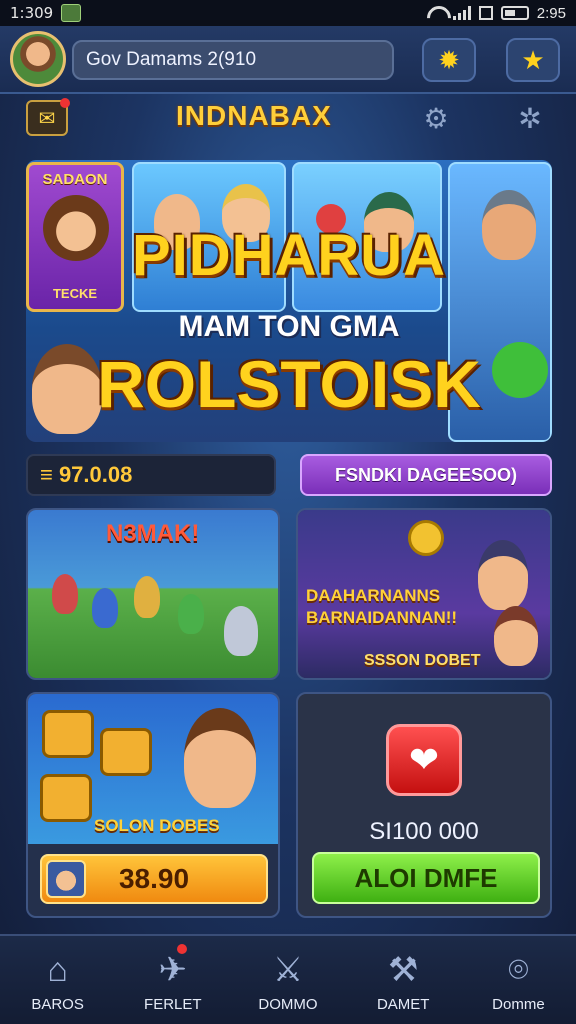 The image size is (576, 1024). What do you see at coordinates (424, 831) in the screenshot?
I see `shop-price: SI100 000` at bounding box center [424, 831].